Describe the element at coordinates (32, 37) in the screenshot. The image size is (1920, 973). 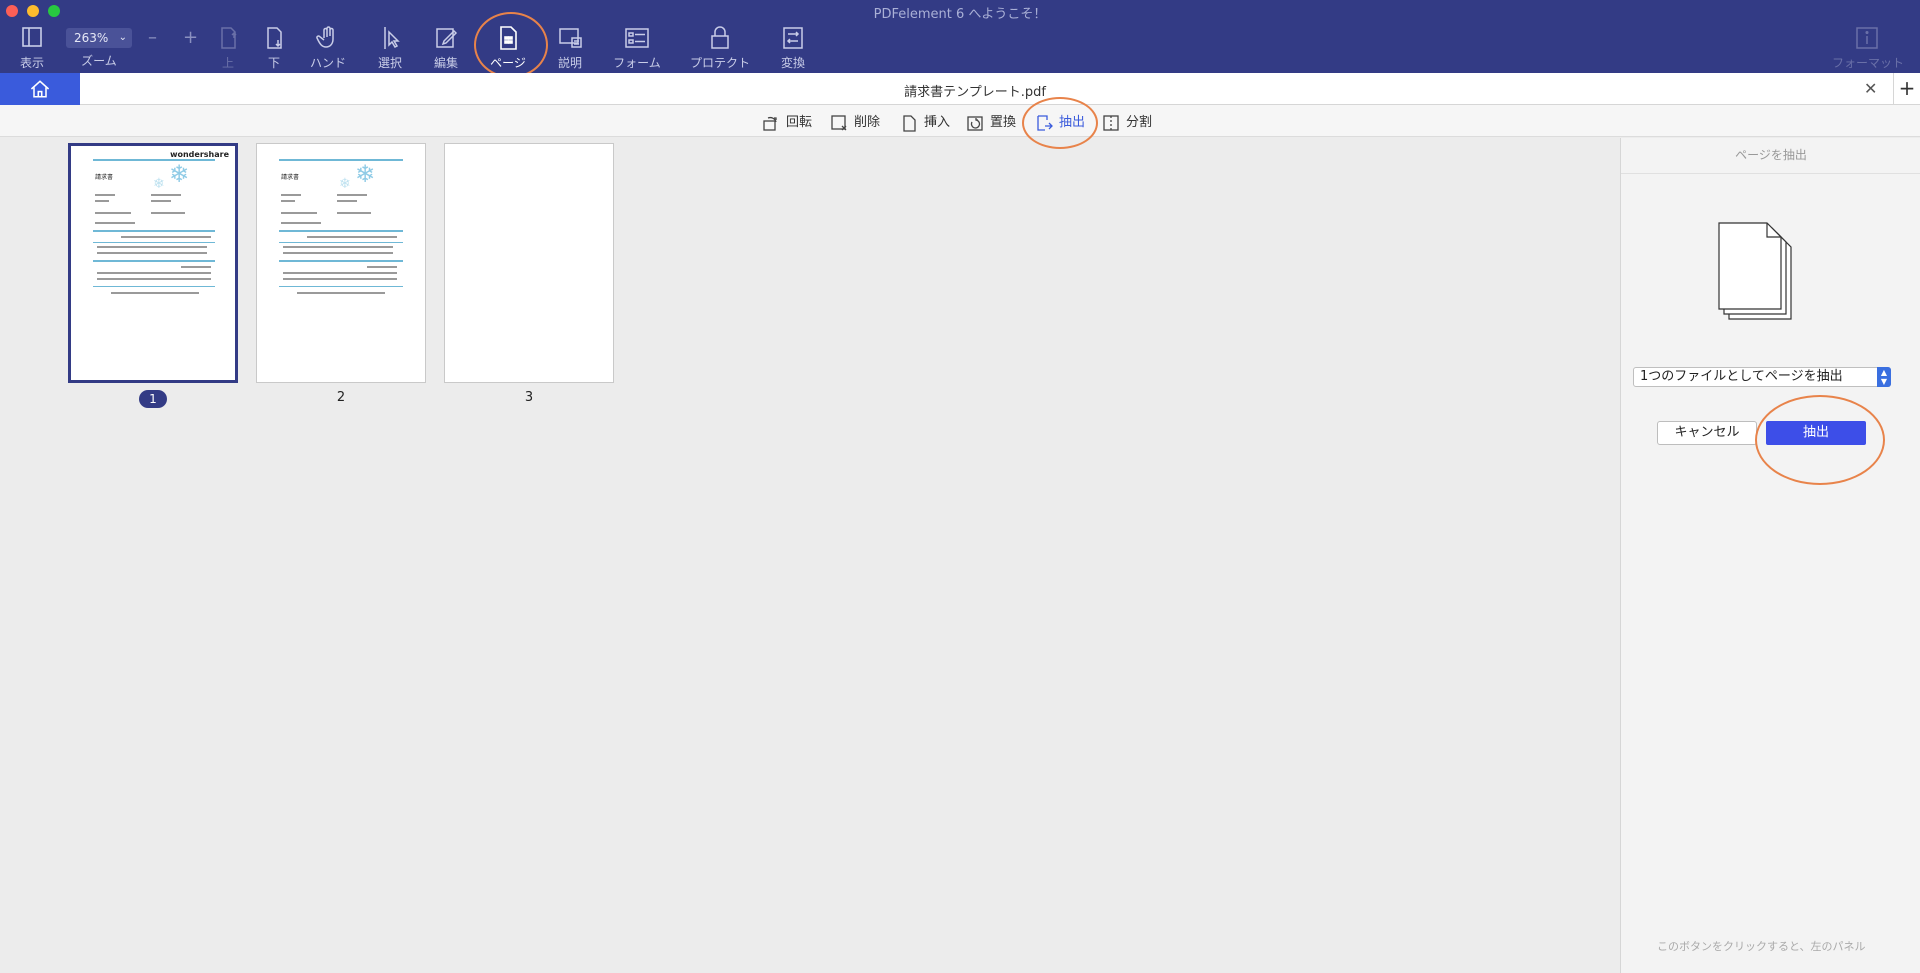
I see `view-icon` at that location.